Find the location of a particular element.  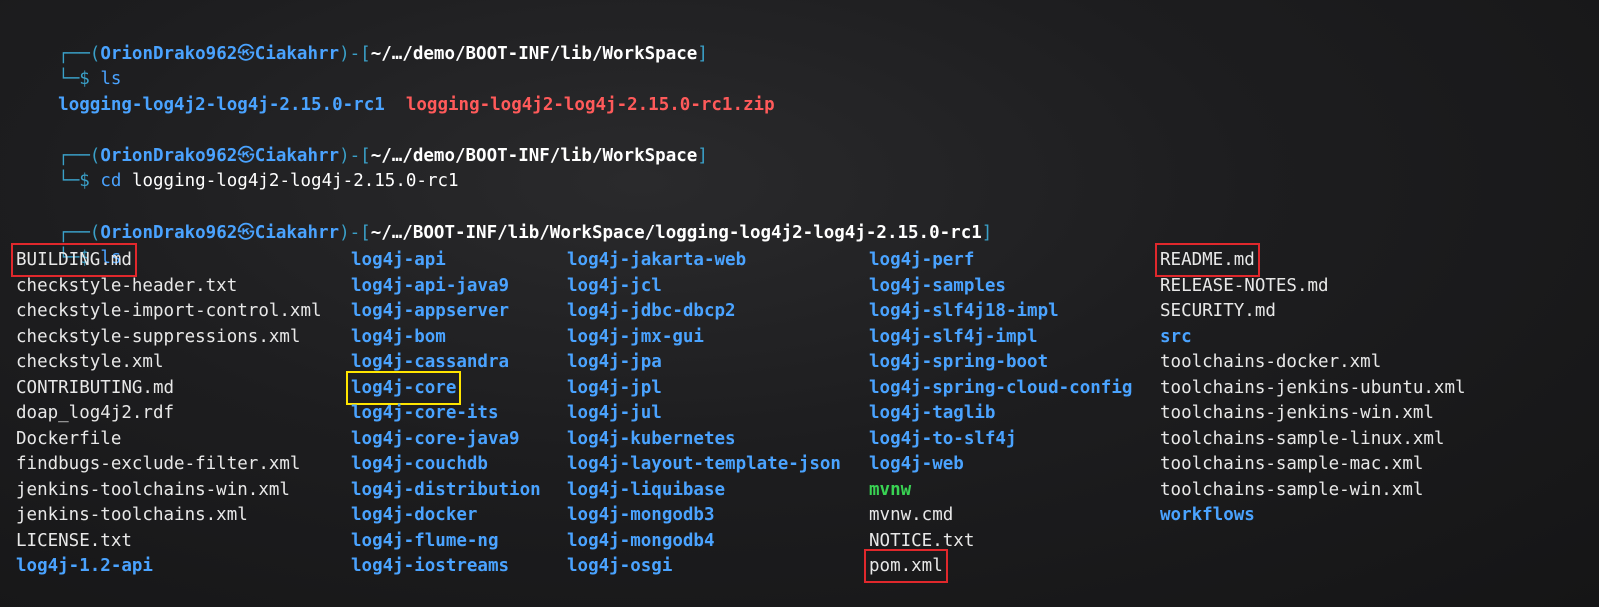

dir-entry: log4j-api-java9 is located at coordinates (430, 285).